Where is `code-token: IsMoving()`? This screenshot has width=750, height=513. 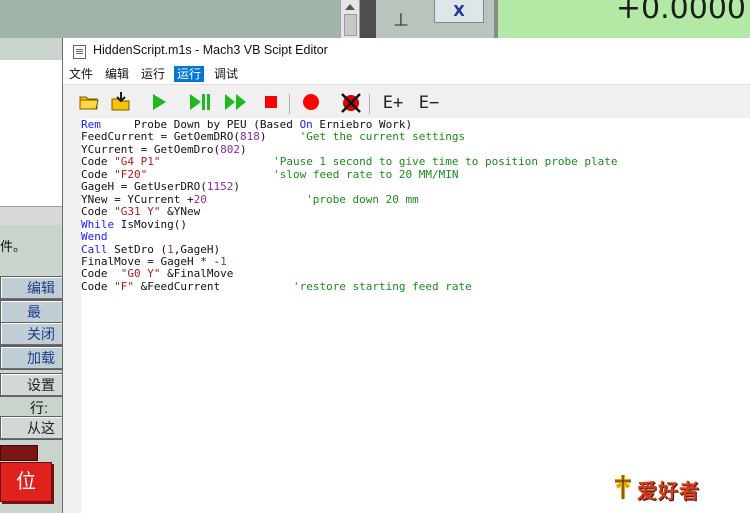 code-token: IsMoving() is located at coordinates (150, 224).